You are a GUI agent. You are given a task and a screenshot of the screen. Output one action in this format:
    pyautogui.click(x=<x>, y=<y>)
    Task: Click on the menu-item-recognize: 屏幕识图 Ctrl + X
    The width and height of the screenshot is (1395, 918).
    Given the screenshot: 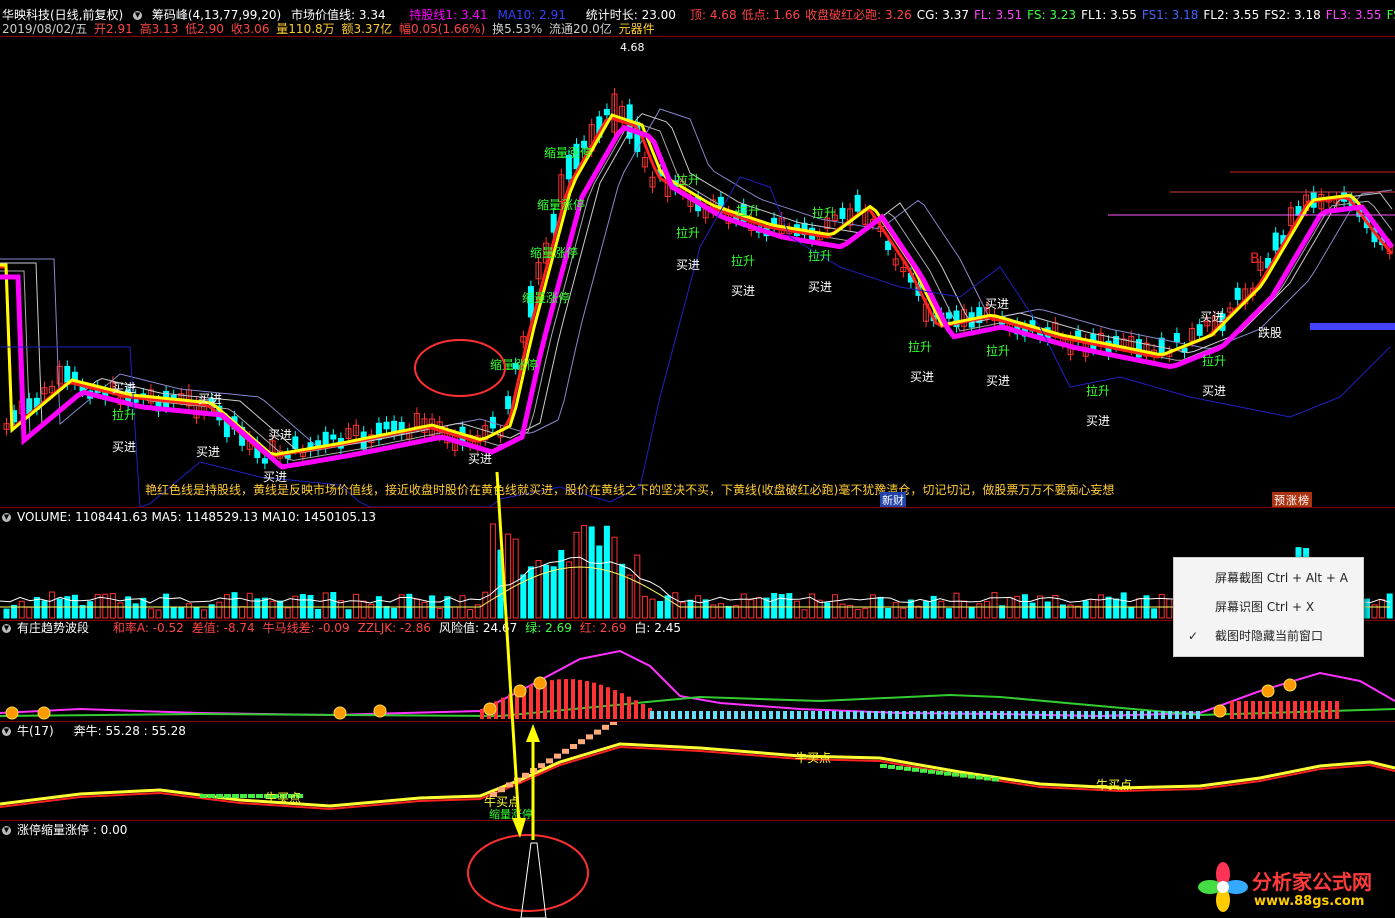 What is the action you would take?
    pyautogui.click(x=1268, y=607)
    